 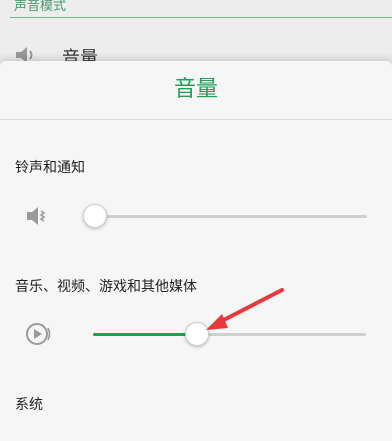 I want to click on ringtone-volume-thumb, so click(x=95, y=216).